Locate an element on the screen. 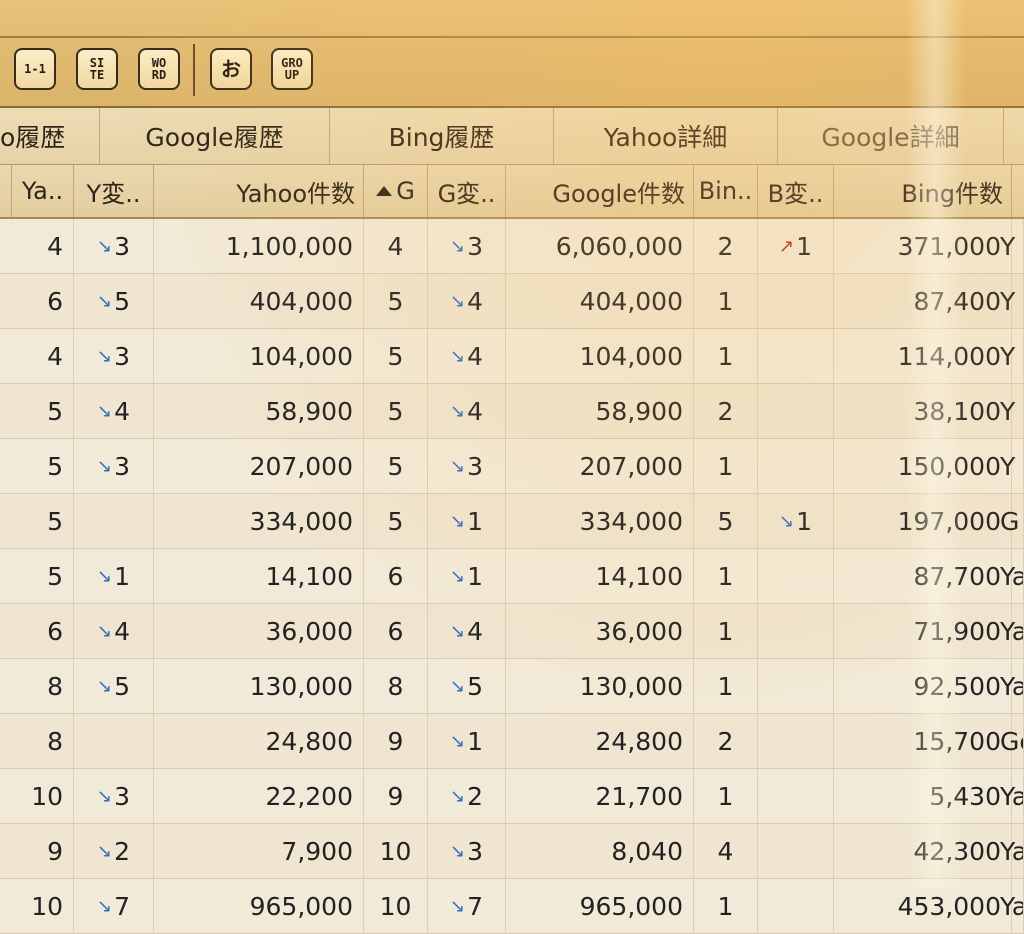 This screenshot has height=934, width=1024. cell-google-count-value: 6,060,000 is located at coordinates (619, 246).